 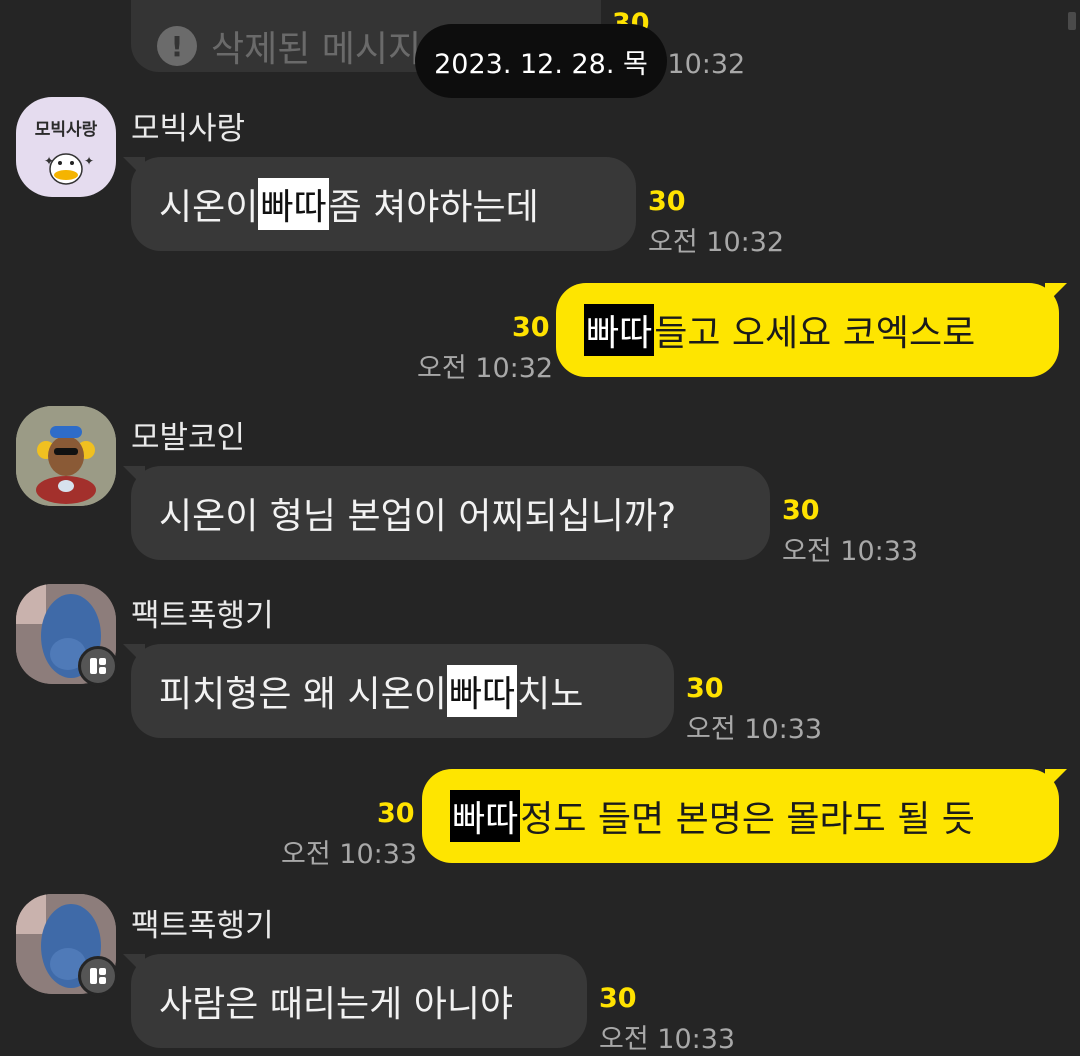 I want to click on sender-name: 모발코인, so click(x=188, y=438).